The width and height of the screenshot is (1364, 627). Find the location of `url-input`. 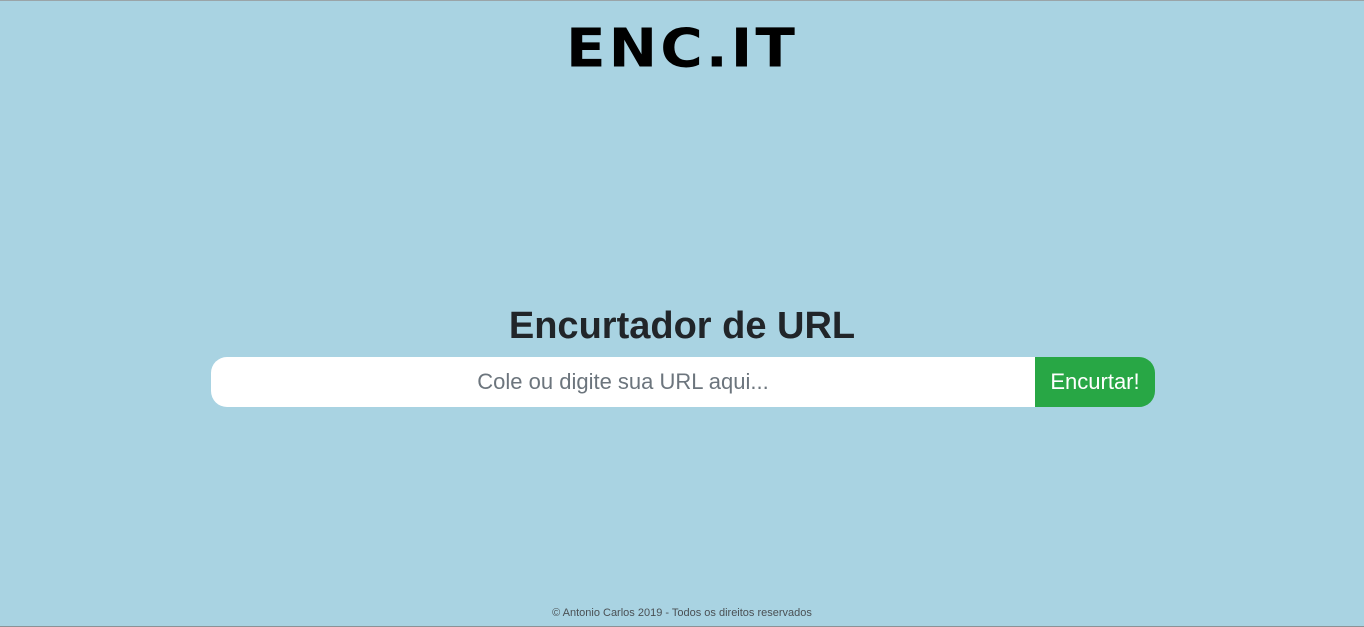

url-input is located at coordinates (623, 382).